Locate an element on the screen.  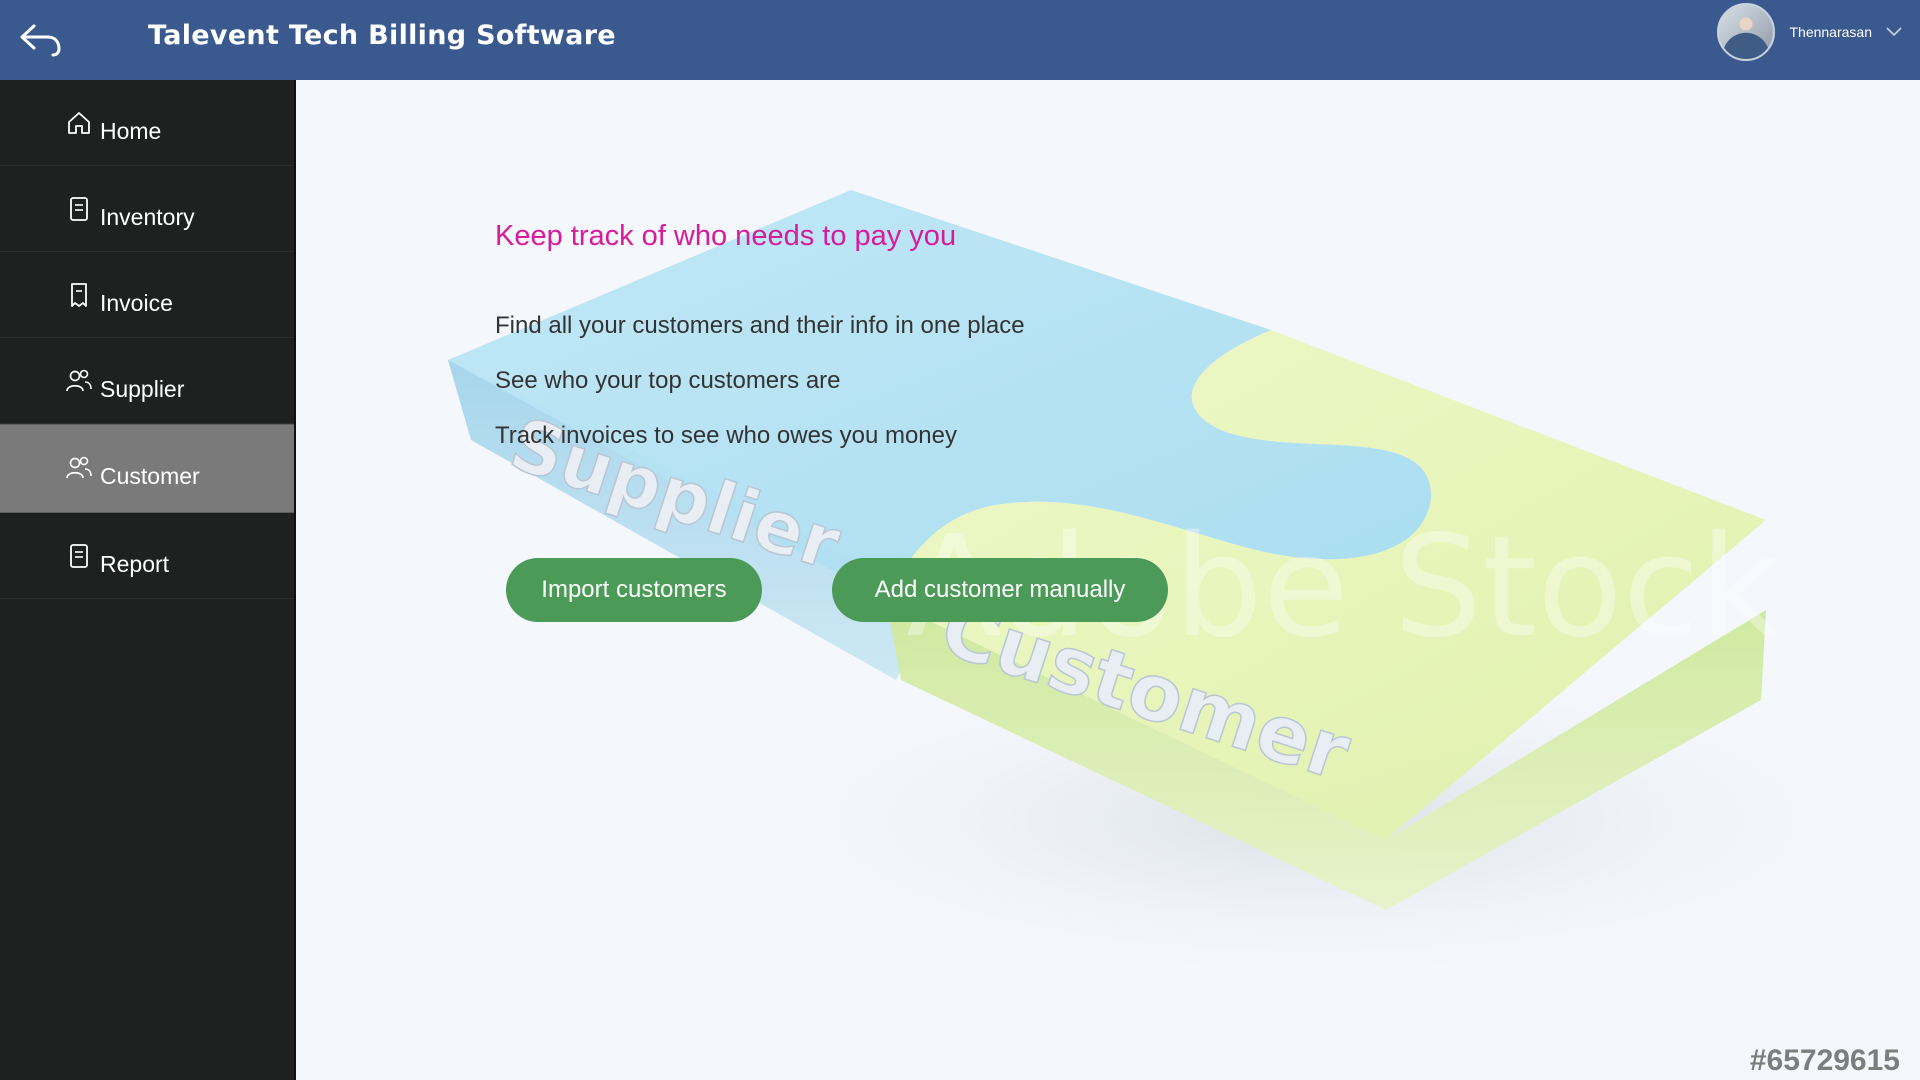
page-heading: Keep track of who needs to pay you is located at coordinates (726, 236).